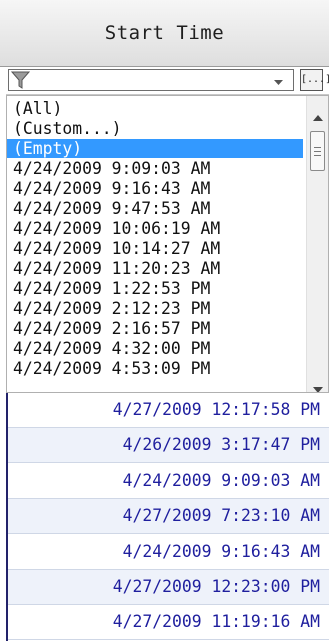 Image resolution: width=329 pixels, height=641 pixels. Describe the element at coordinates (155, 188) in the screenshot. I see `dropdown-item: 4/24/2009 9:16:43 AM` at that location.